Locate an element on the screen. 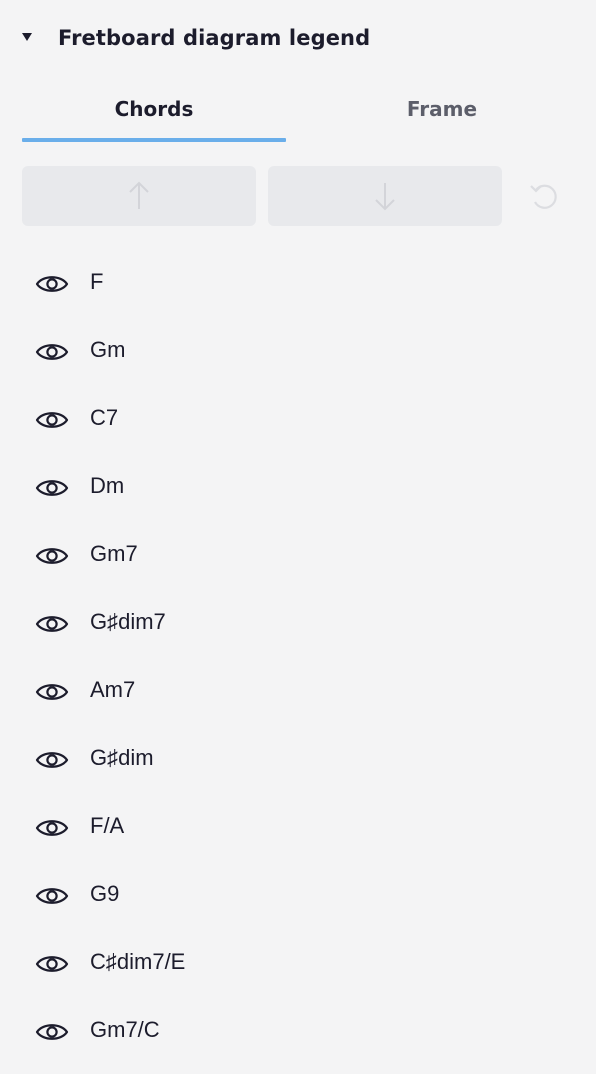 This screenshot has height=1074, width=596. arrow-down-icon is located at coordinates (385, 197).